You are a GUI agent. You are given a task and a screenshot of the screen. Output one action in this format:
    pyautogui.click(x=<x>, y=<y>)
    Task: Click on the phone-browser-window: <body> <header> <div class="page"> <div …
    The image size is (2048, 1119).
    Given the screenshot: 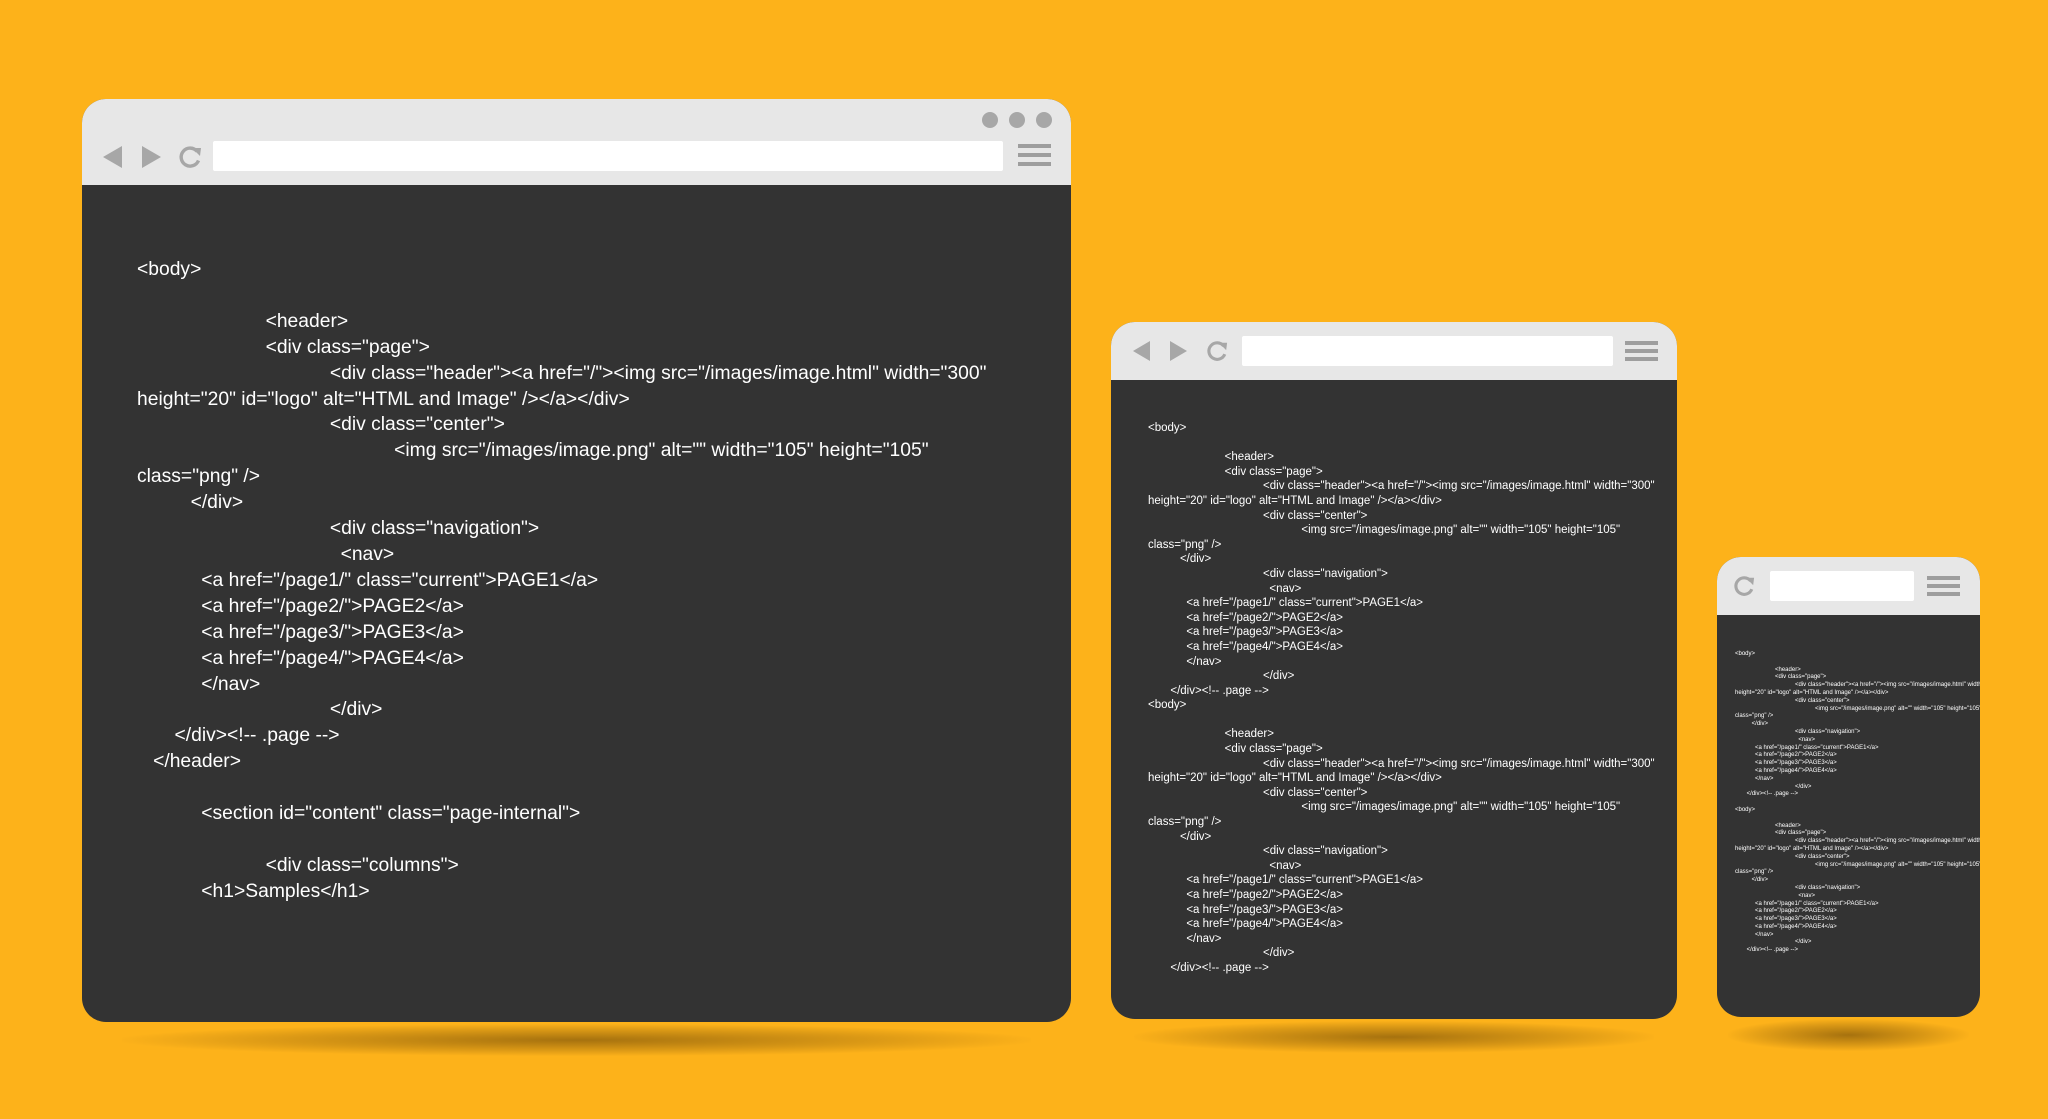 What is the action you would take?
    pyautogui.click(x=1848, y=804)
    